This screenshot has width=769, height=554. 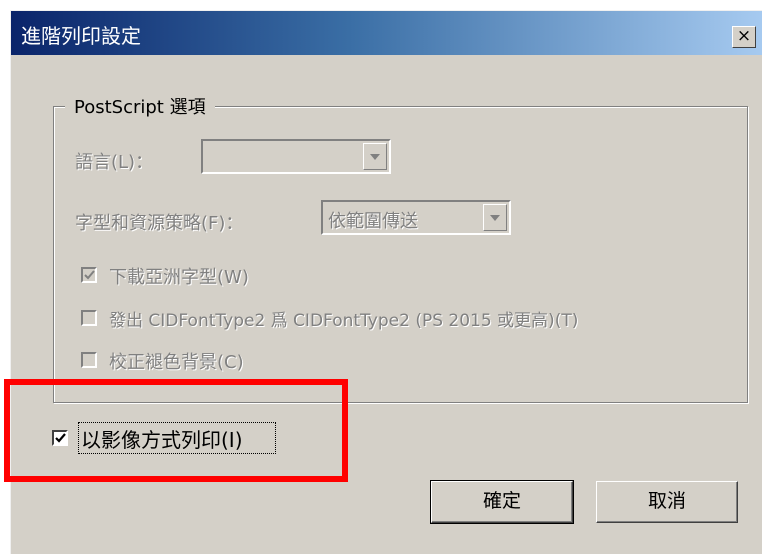 What do you see at coordinates (89, 275) in the screenshot?
I see `download-asian-fonts-checkbox` at bounding box center [89, 275].